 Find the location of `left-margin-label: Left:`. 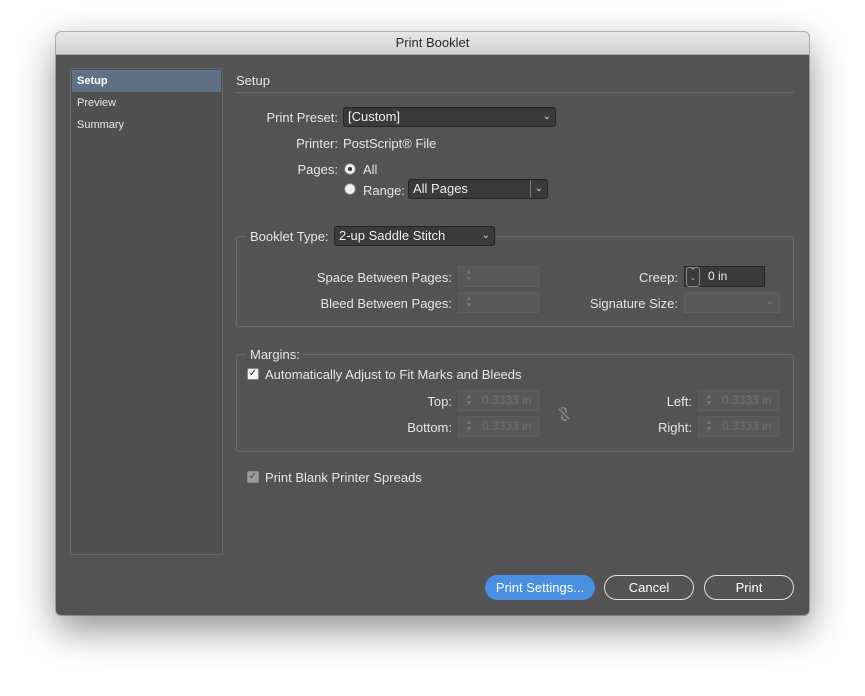

left-margin-label: Left: is located at coordinates (679, 401).